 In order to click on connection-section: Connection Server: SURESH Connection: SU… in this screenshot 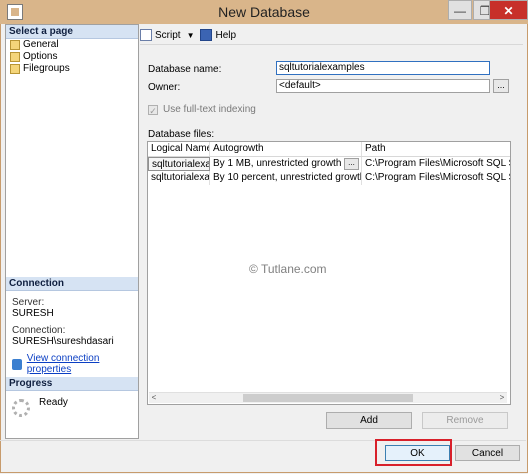, I will do `click(72, 326)`.